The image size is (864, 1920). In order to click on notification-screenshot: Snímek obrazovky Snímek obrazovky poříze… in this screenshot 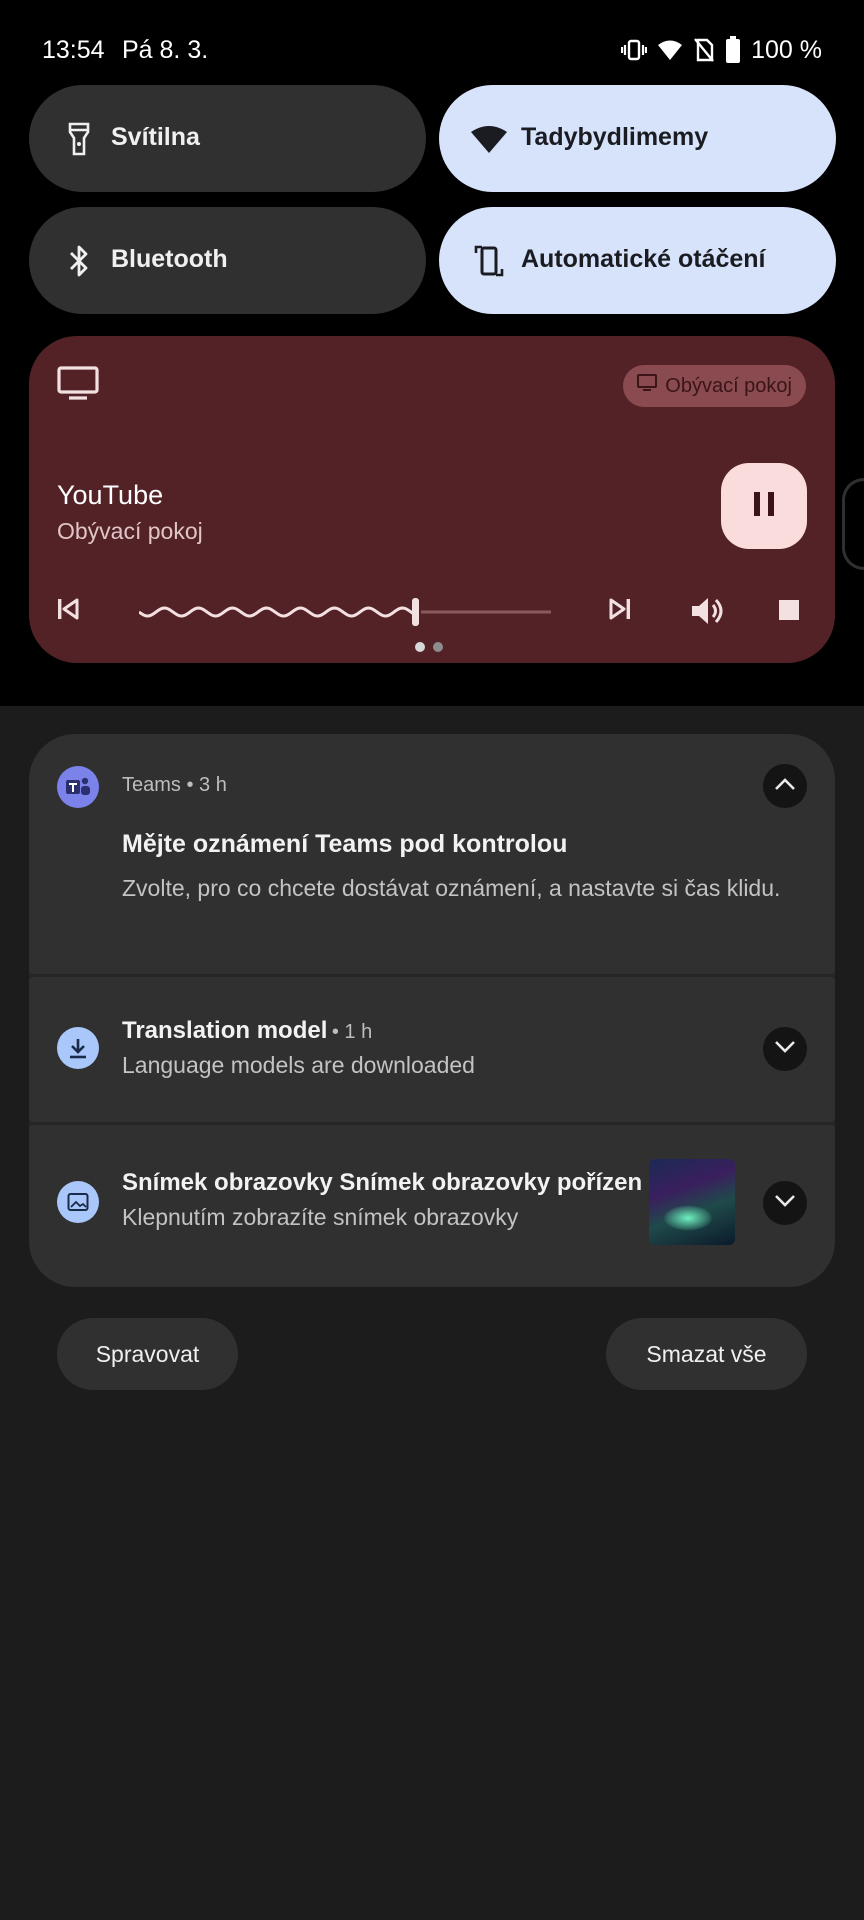, I will do `click(432, 1206)`.